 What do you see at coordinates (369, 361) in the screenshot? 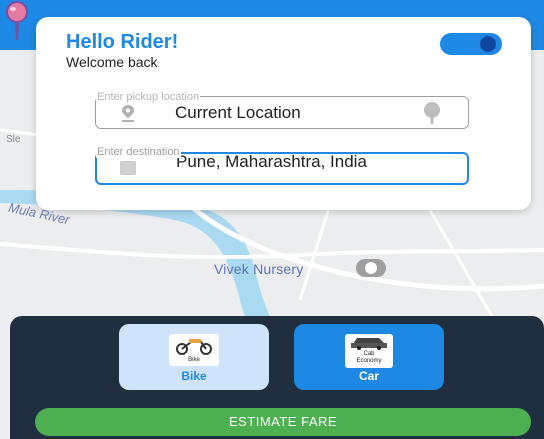
I see `car-image-text-2: Economy` at bounding box center [369, 361].